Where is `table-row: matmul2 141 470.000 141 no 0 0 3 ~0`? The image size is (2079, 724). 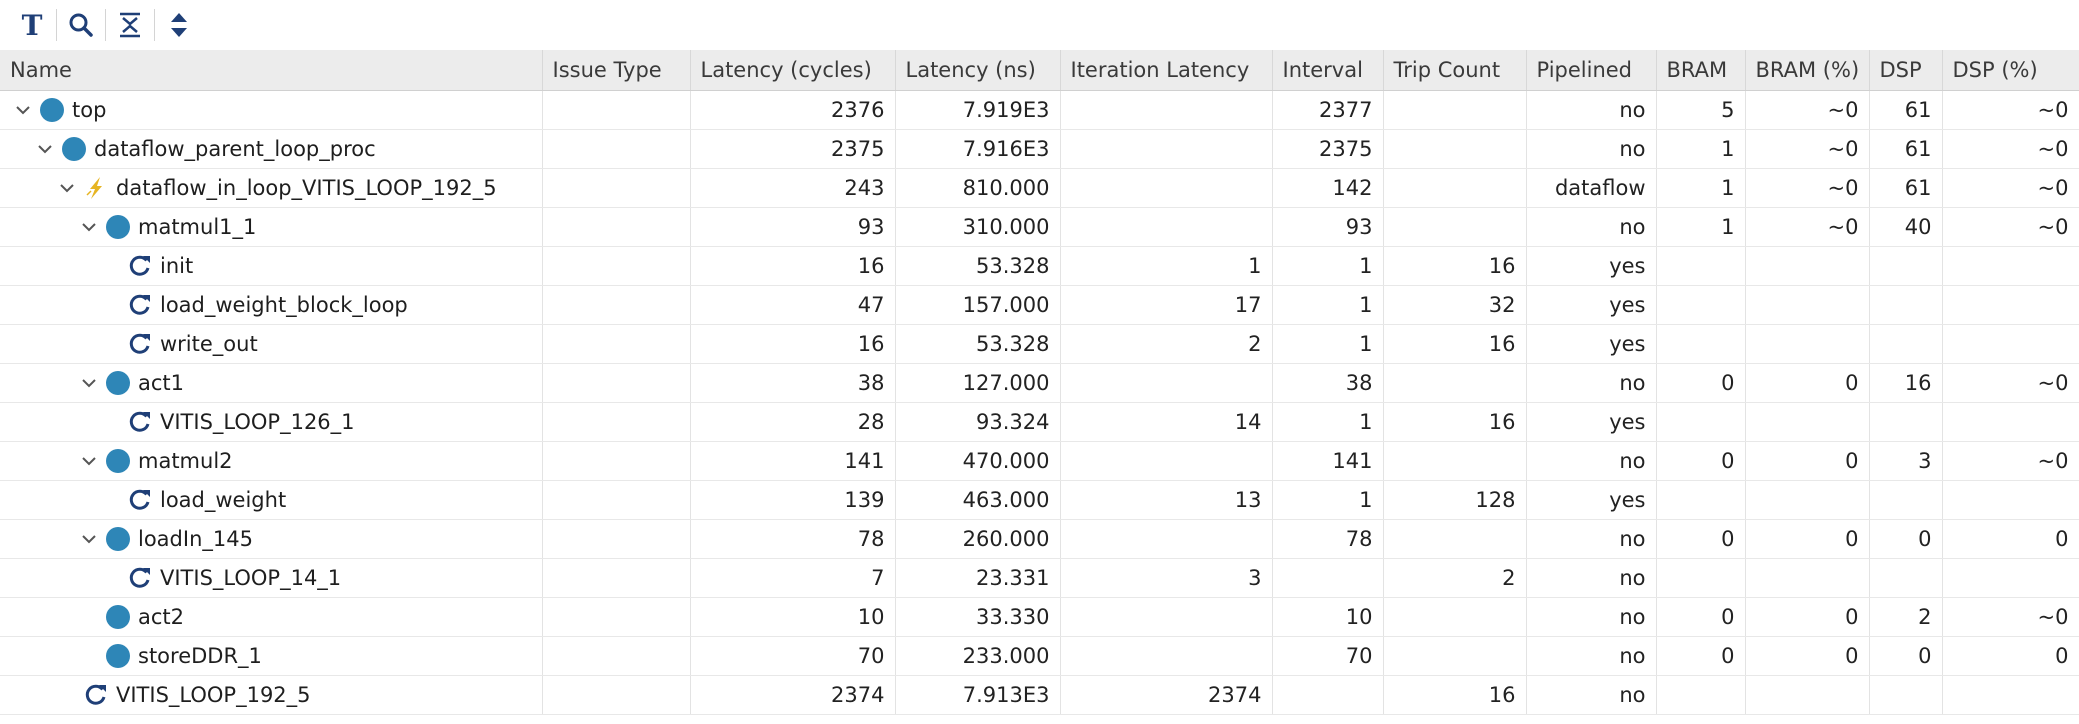 table-row: matmul2 141 470.000 141 no 0 0 3 ~0 is located at coordinates (1039, 461).